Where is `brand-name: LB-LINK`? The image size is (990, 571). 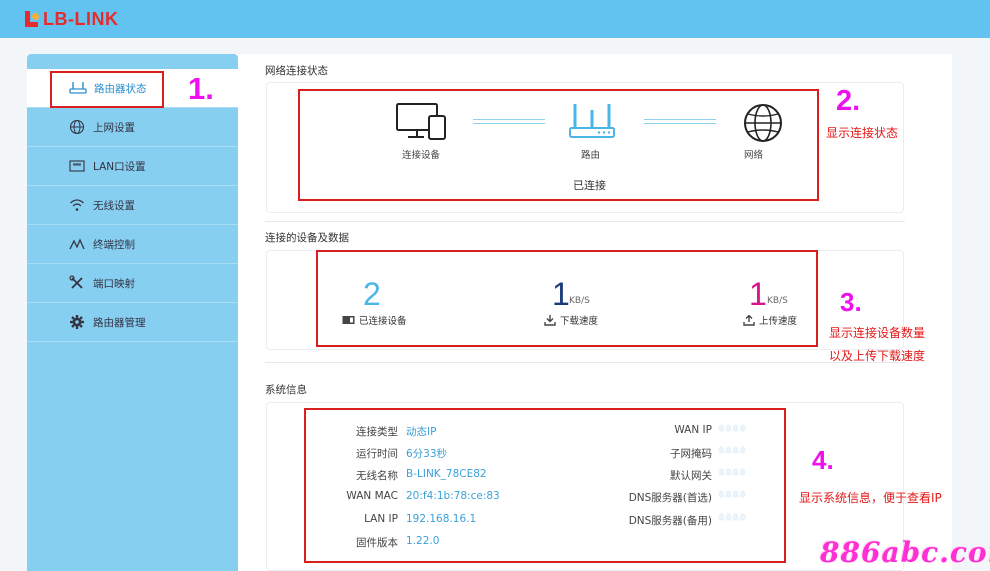
brand-name: LB-LINK is located at coordinates (81, 18).